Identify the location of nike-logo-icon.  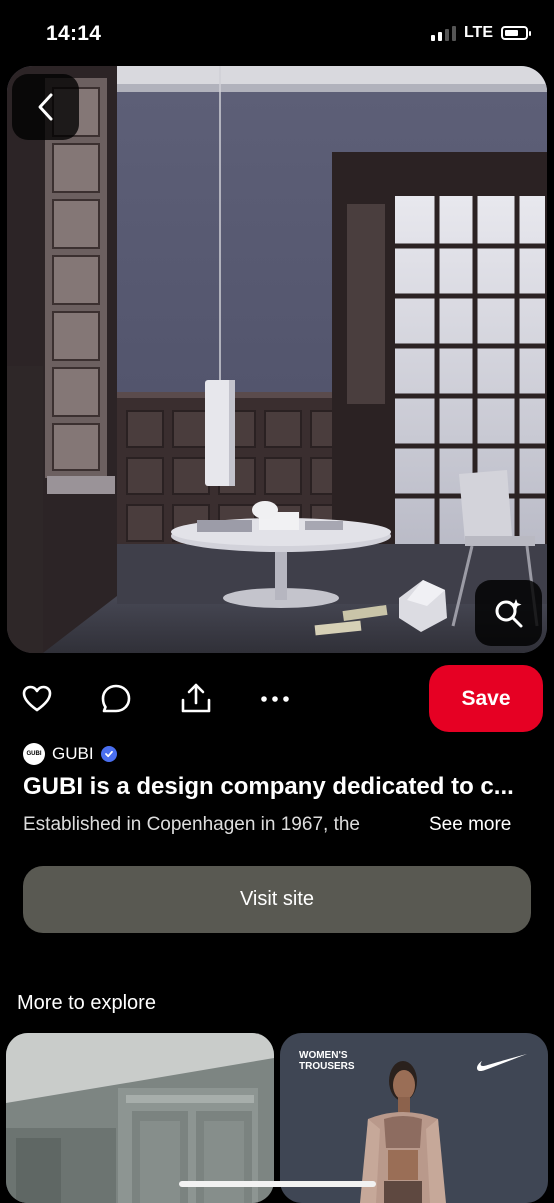
(502, 1063).